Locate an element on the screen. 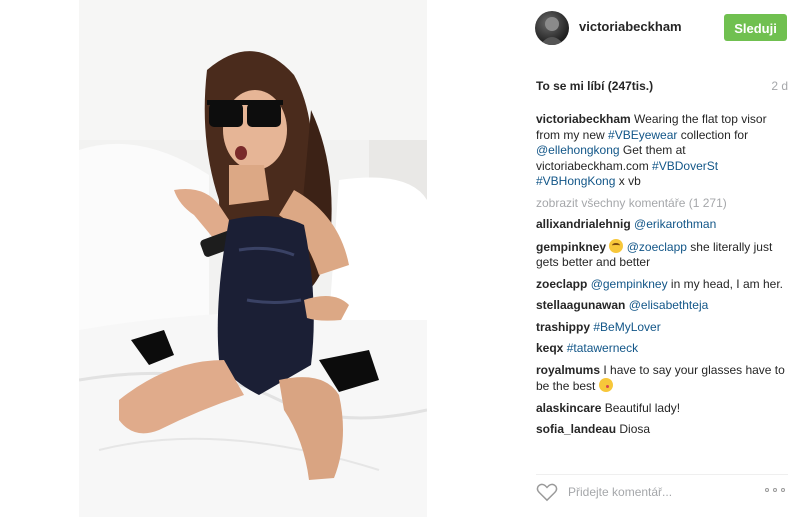 This screenshot has height=517, width=800. add-comment-input is located at coordinates (658, 492).